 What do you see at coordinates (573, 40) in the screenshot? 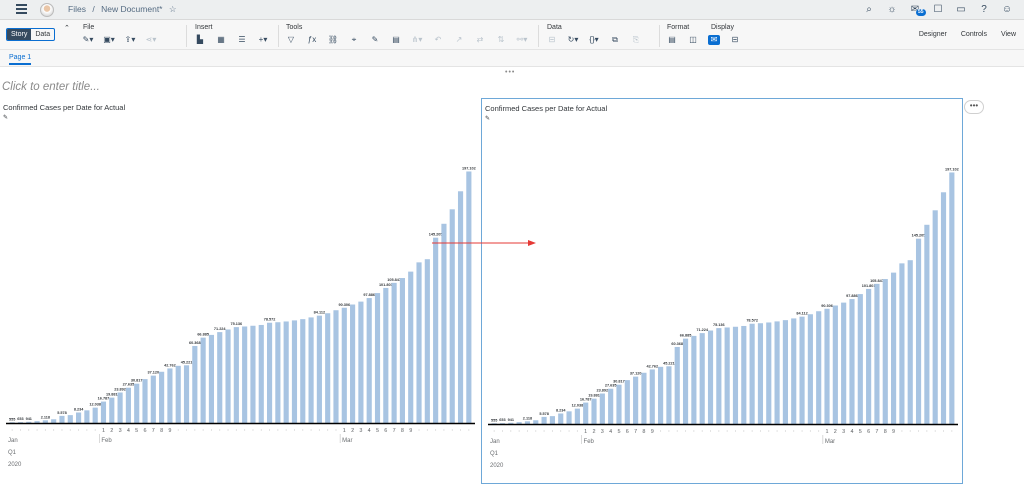
I see `refresh-icon: ↻▾` at bounding box center [573, 40].